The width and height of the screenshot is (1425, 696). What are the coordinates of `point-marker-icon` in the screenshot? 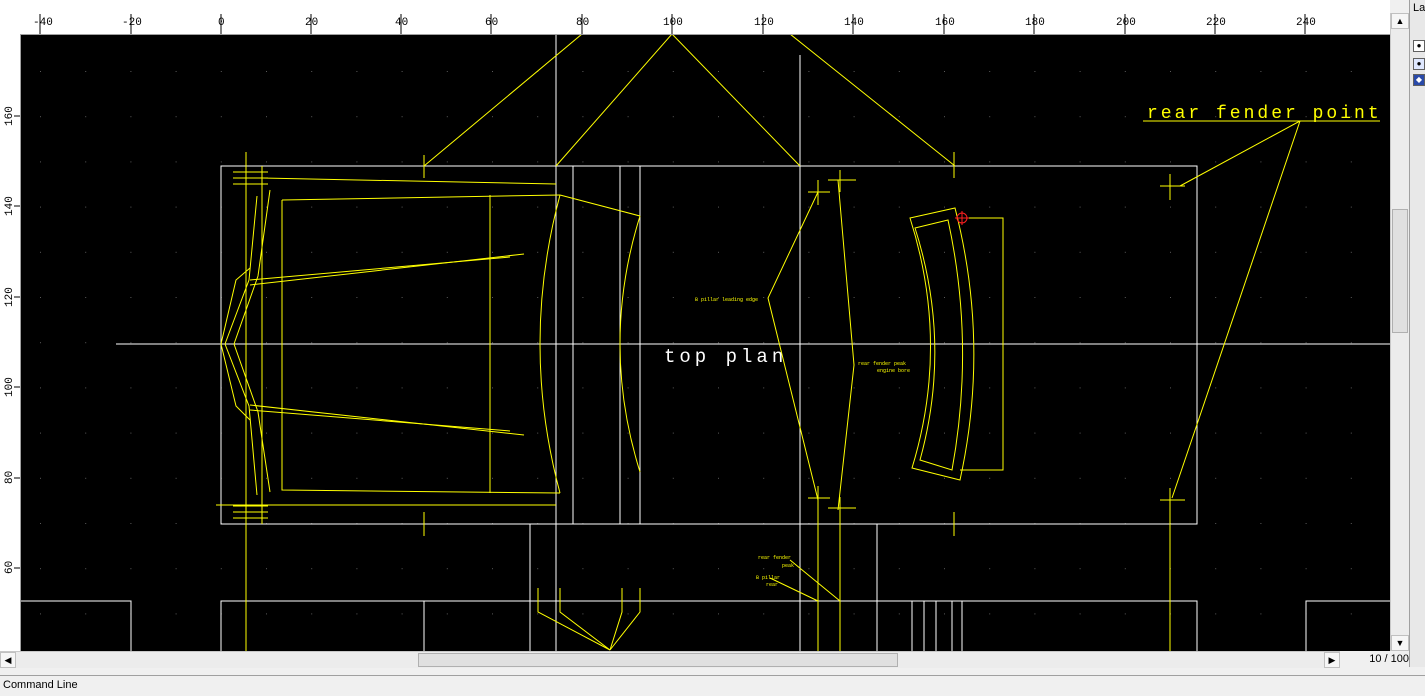 It's located at (962, 218).